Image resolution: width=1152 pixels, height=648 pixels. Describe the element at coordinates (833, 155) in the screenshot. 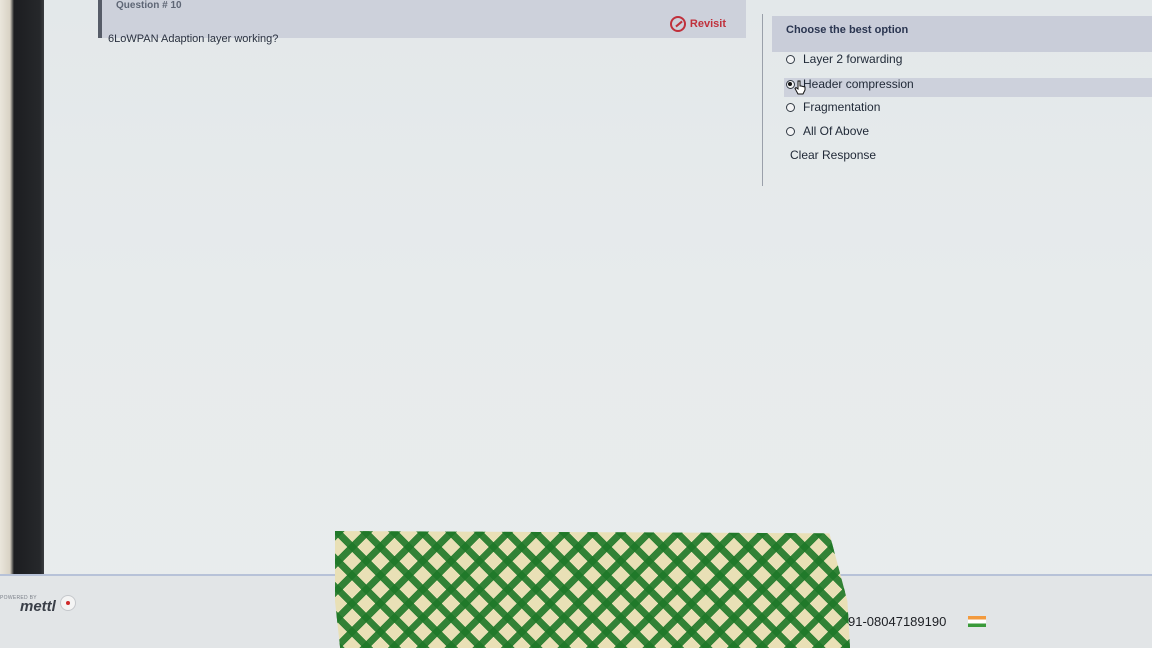

I see `clear-response-link: Clear Response` at that location.